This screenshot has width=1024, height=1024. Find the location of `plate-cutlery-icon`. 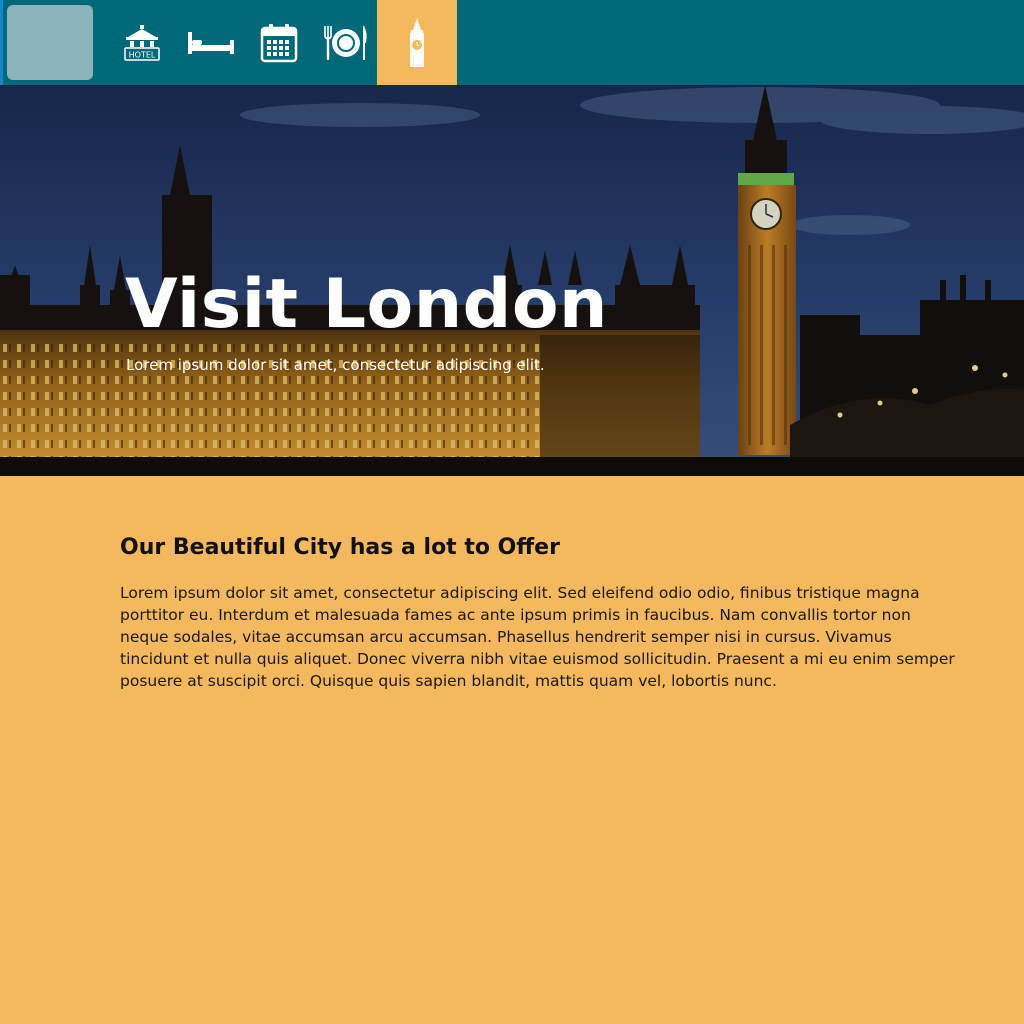

plate-cutlery-icon is located at coordinates (345, 42).